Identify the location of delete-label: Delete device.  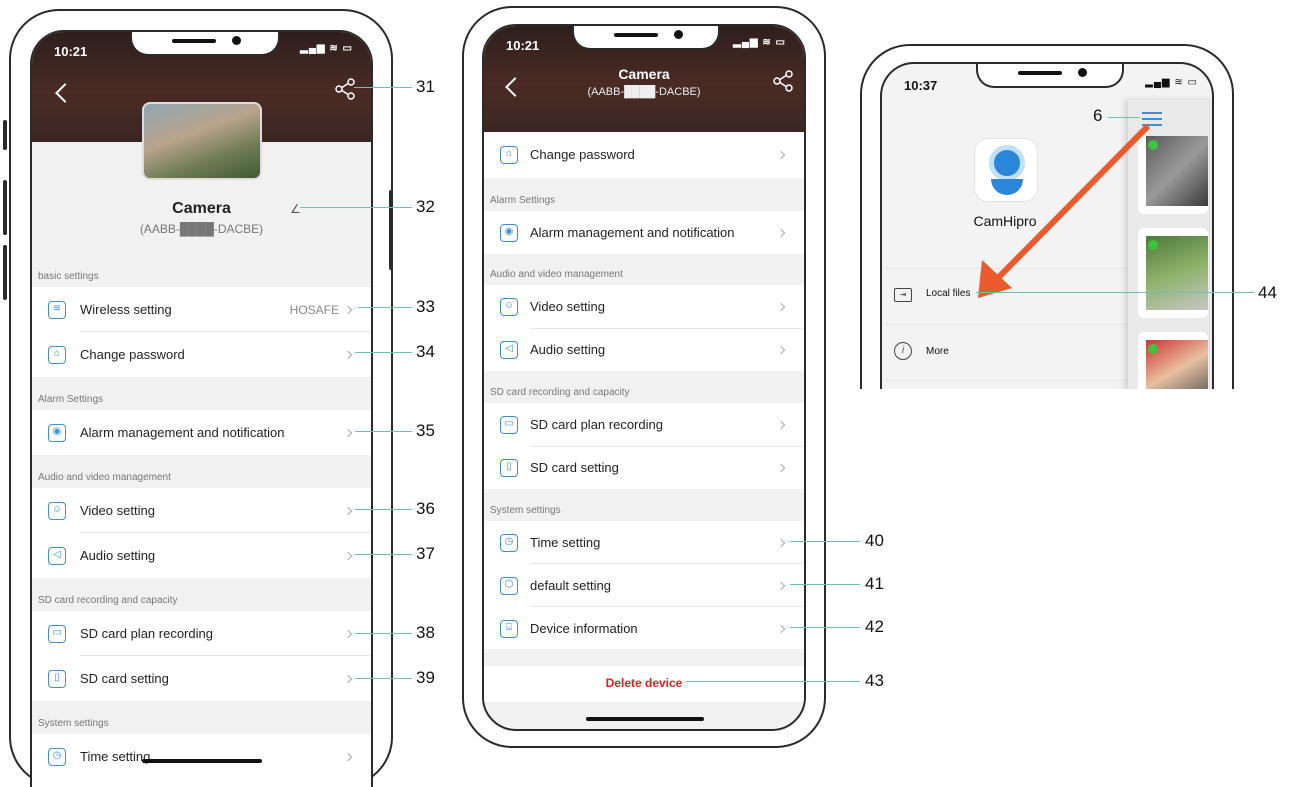
(644, 683).